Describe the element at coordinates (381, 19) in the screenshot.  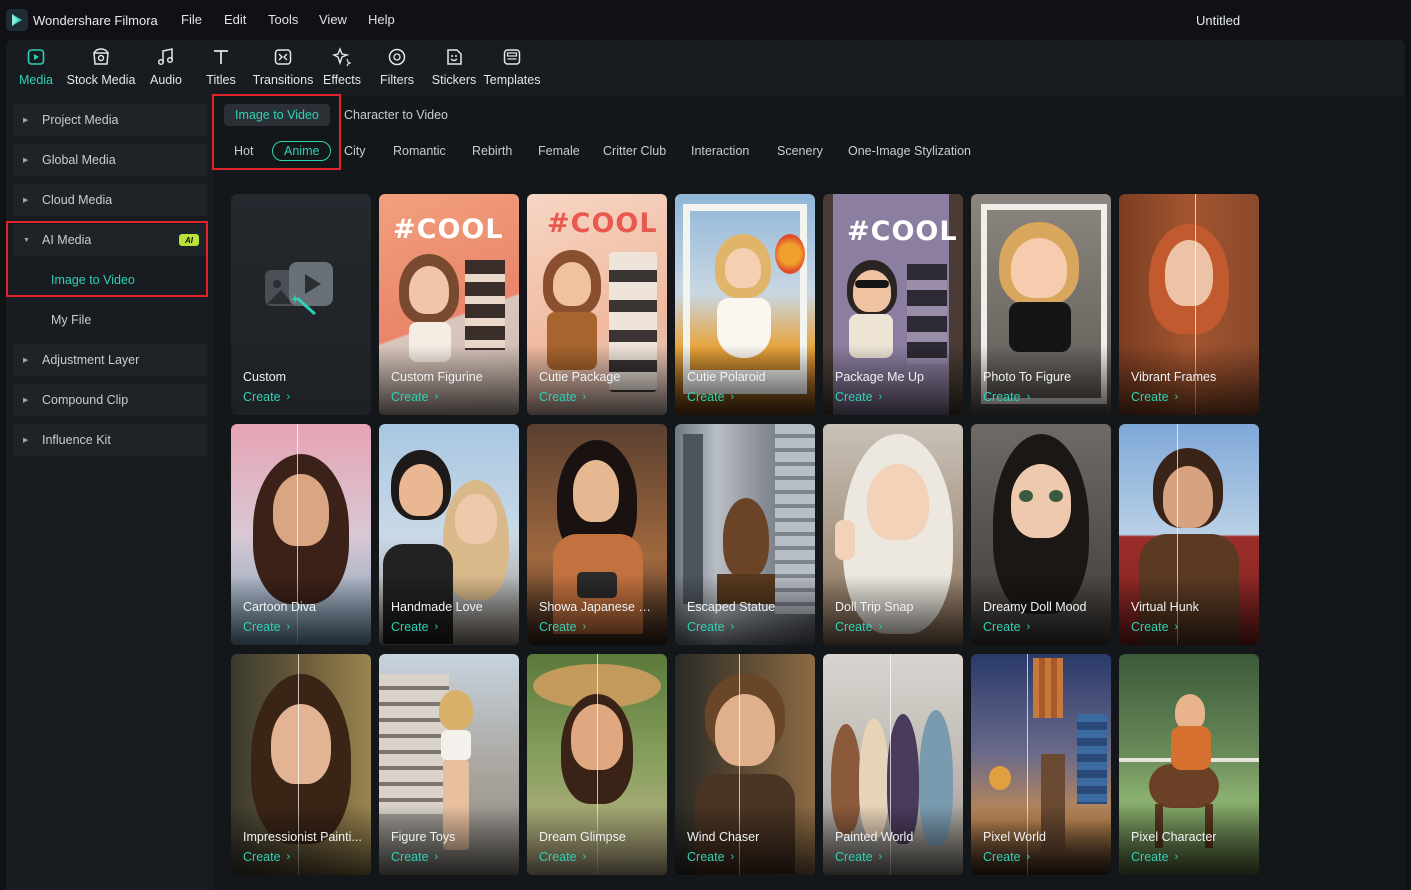
I see `menu-help: Help` at that location.